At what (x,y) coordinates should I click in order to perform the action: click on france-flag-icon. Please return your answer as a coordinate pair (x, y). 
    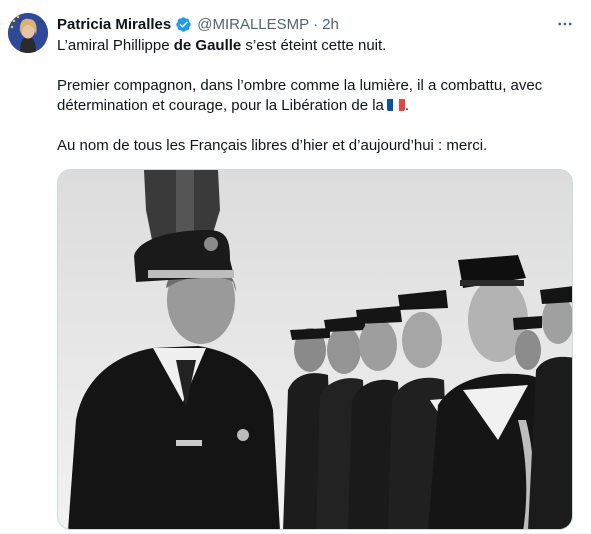
    Looking at the image, I should click on (395, 104).